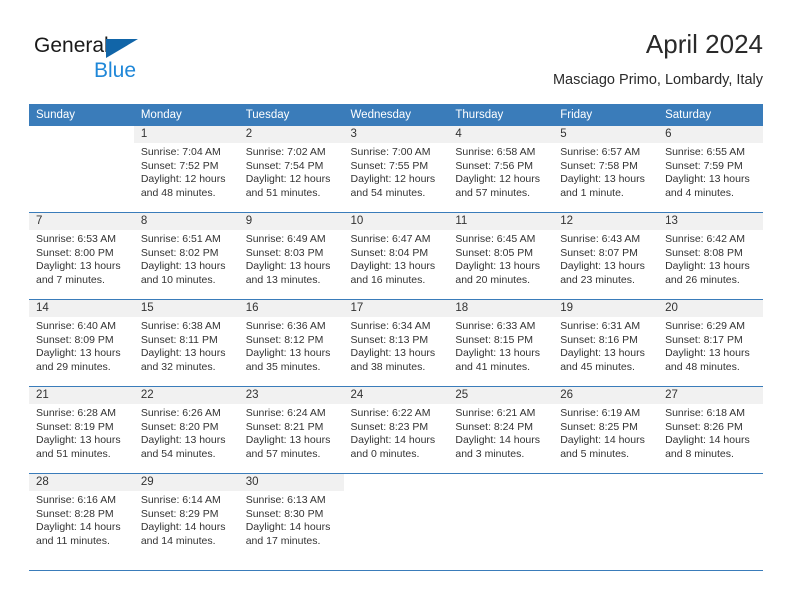 This screenshot has height=612, width=792. I want to click on daylight-text-line2: and 10 minutes., so click(178, 279).